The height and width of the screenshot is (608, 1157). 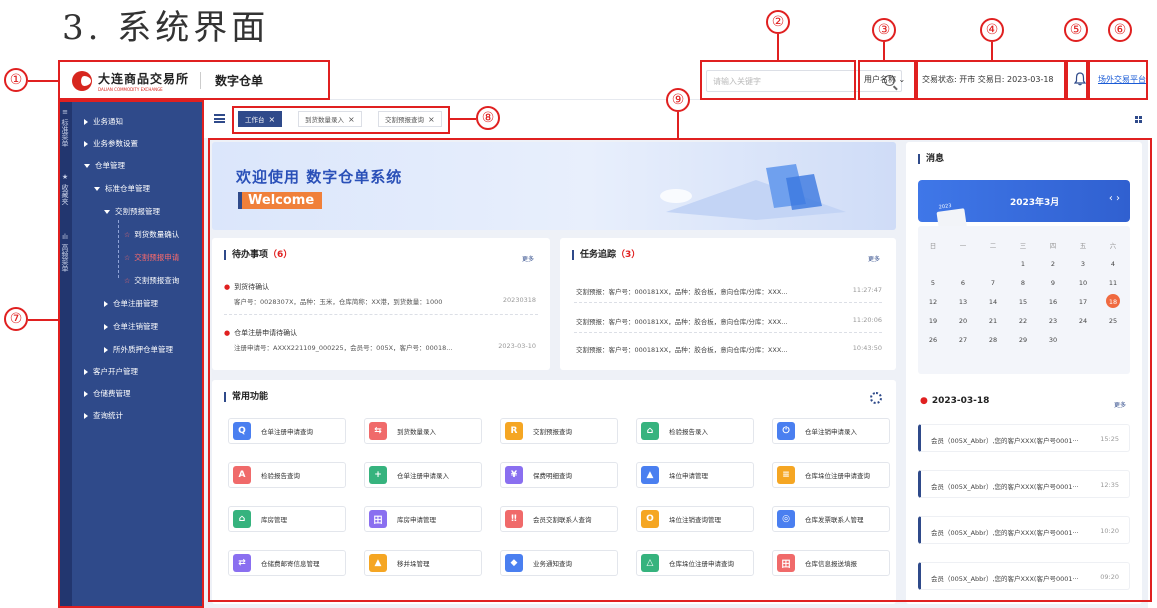 I want to click on annotation-label-2: ②, so click(x=778, y=22).